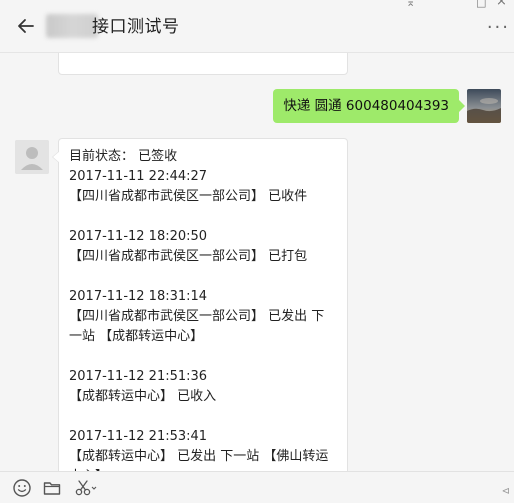  What do you see at coordinates (197, 326) in the screenshot?
I see `event-desc: 【四川省成都市武侯区一部公司】 已发出 下一站 【成都转运中心】` at bounding box center [197, 326].